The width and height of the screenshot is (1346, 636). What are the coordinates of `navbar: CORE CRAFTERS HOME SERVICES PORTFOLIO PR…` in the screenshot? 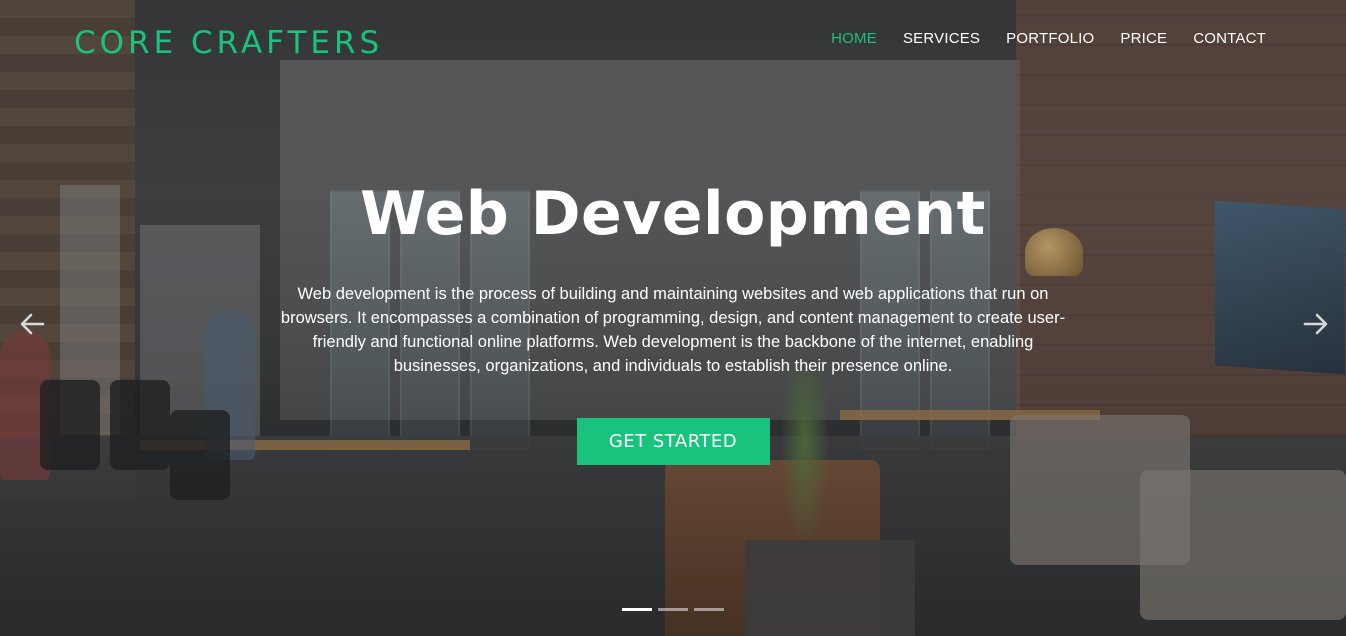 It's located at (673, 40).